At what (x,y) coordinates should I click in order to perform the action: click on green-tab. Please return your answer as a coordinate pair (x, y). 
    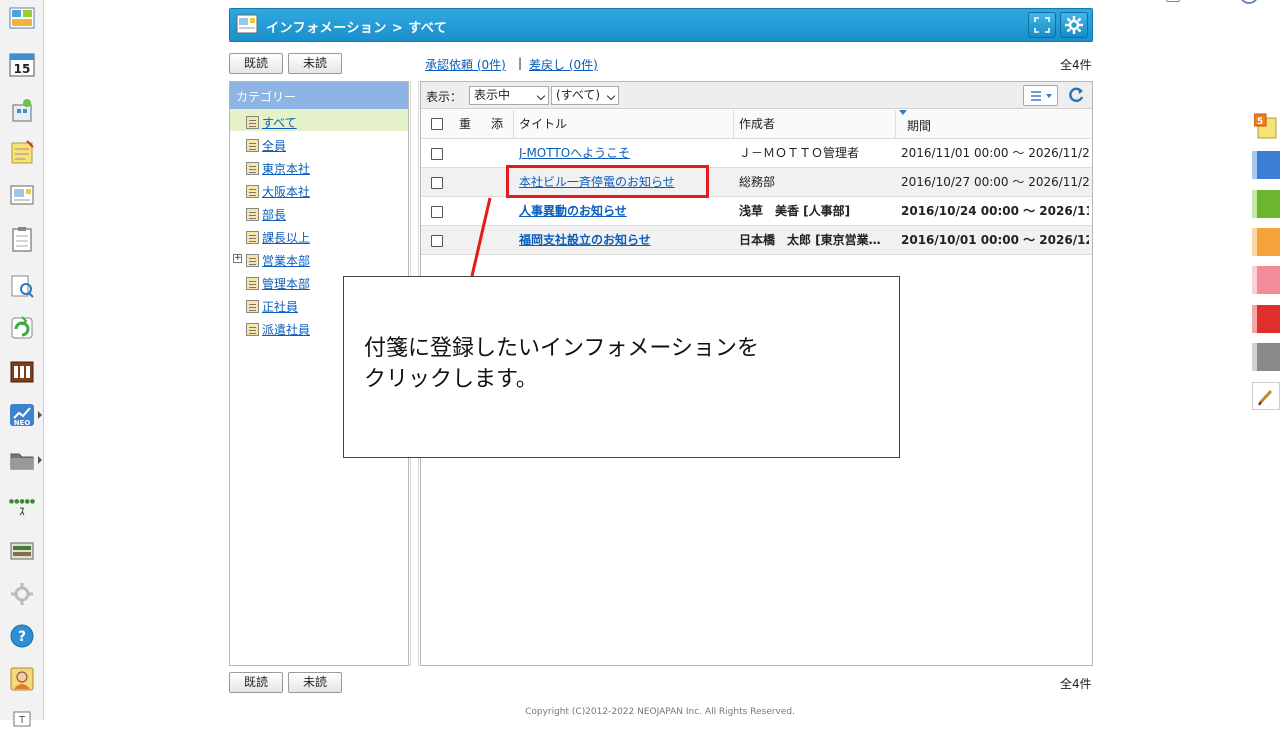
    Looking at the image, I should click on (1266, 204).